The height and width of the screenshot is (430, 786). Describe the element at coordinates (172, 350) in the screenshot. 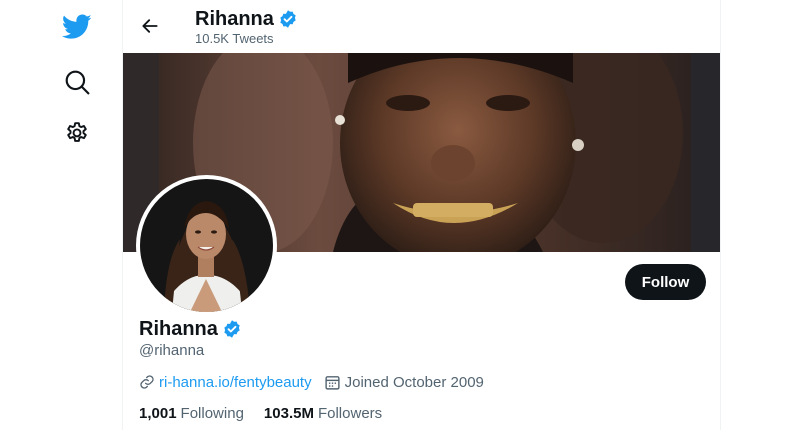

I see `profile-handle: @rihanna` at that location.